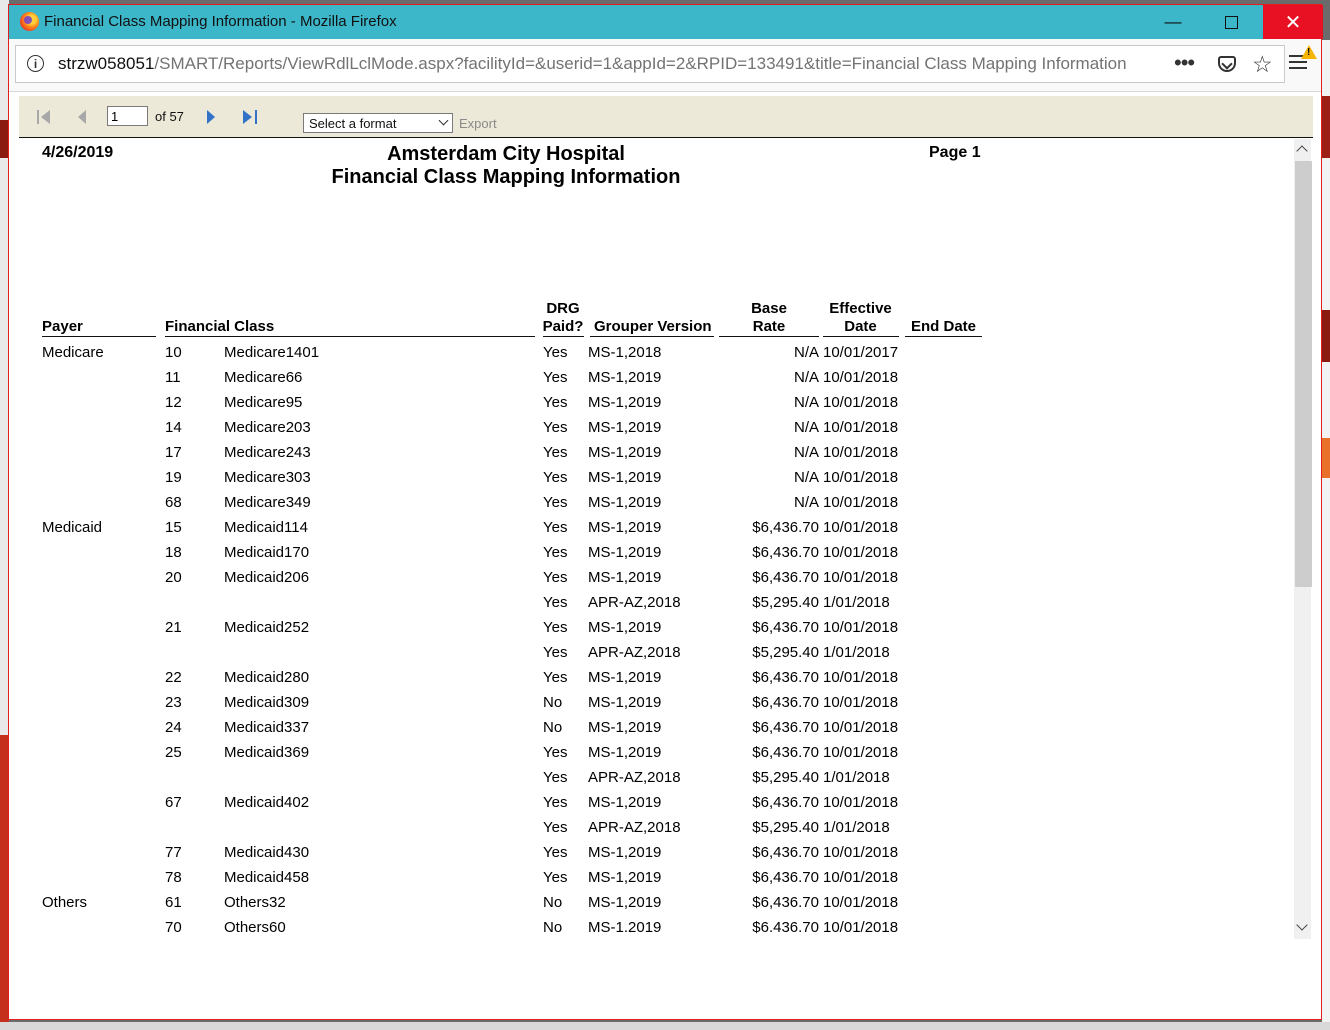 Image resolution: width=1330 pixels, height=1030 pixels. I want to click on export-link: Export, so click(478, 123).